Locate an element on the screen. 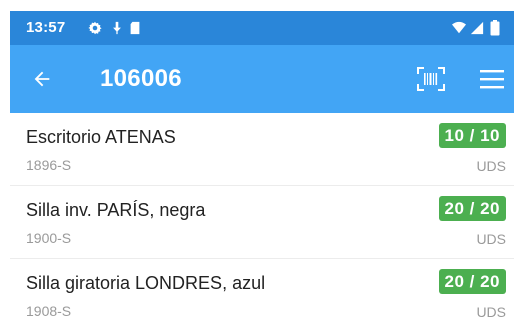 The width and height of the screenshot is (516, 327). sd-card-icon is located at coordinates (135, 28).